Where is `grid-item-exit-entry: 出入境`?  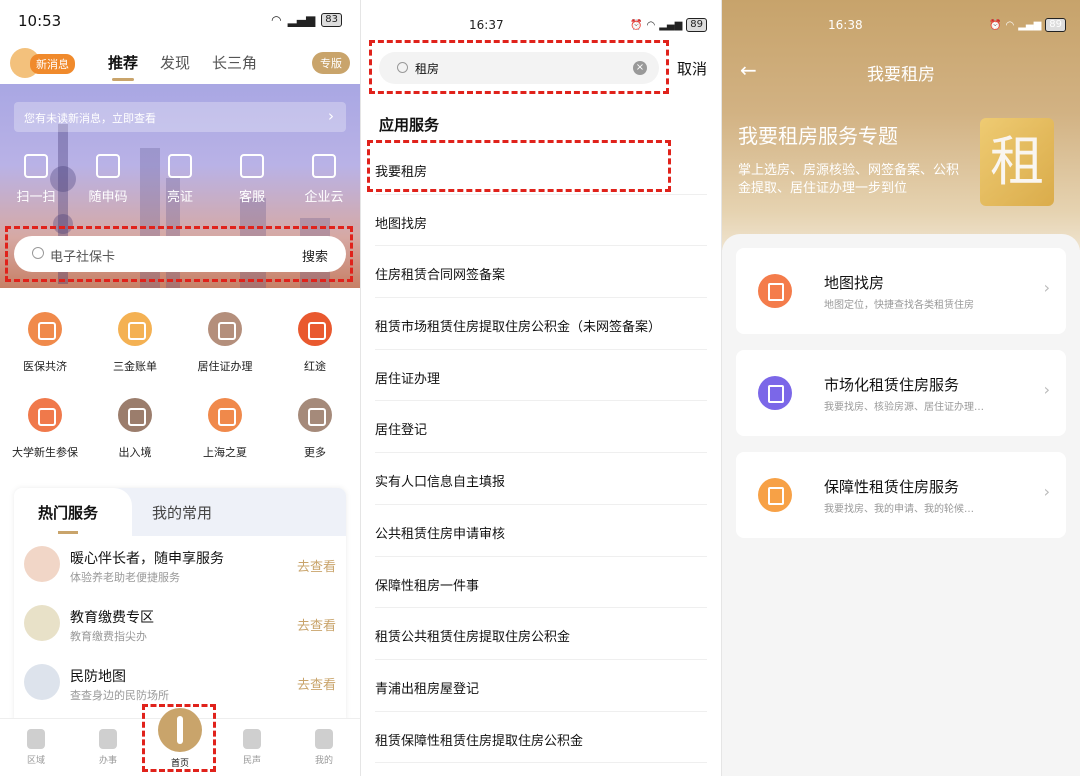 grid-item-exit-entry: 出入境 is located at coordinates (135, 429).